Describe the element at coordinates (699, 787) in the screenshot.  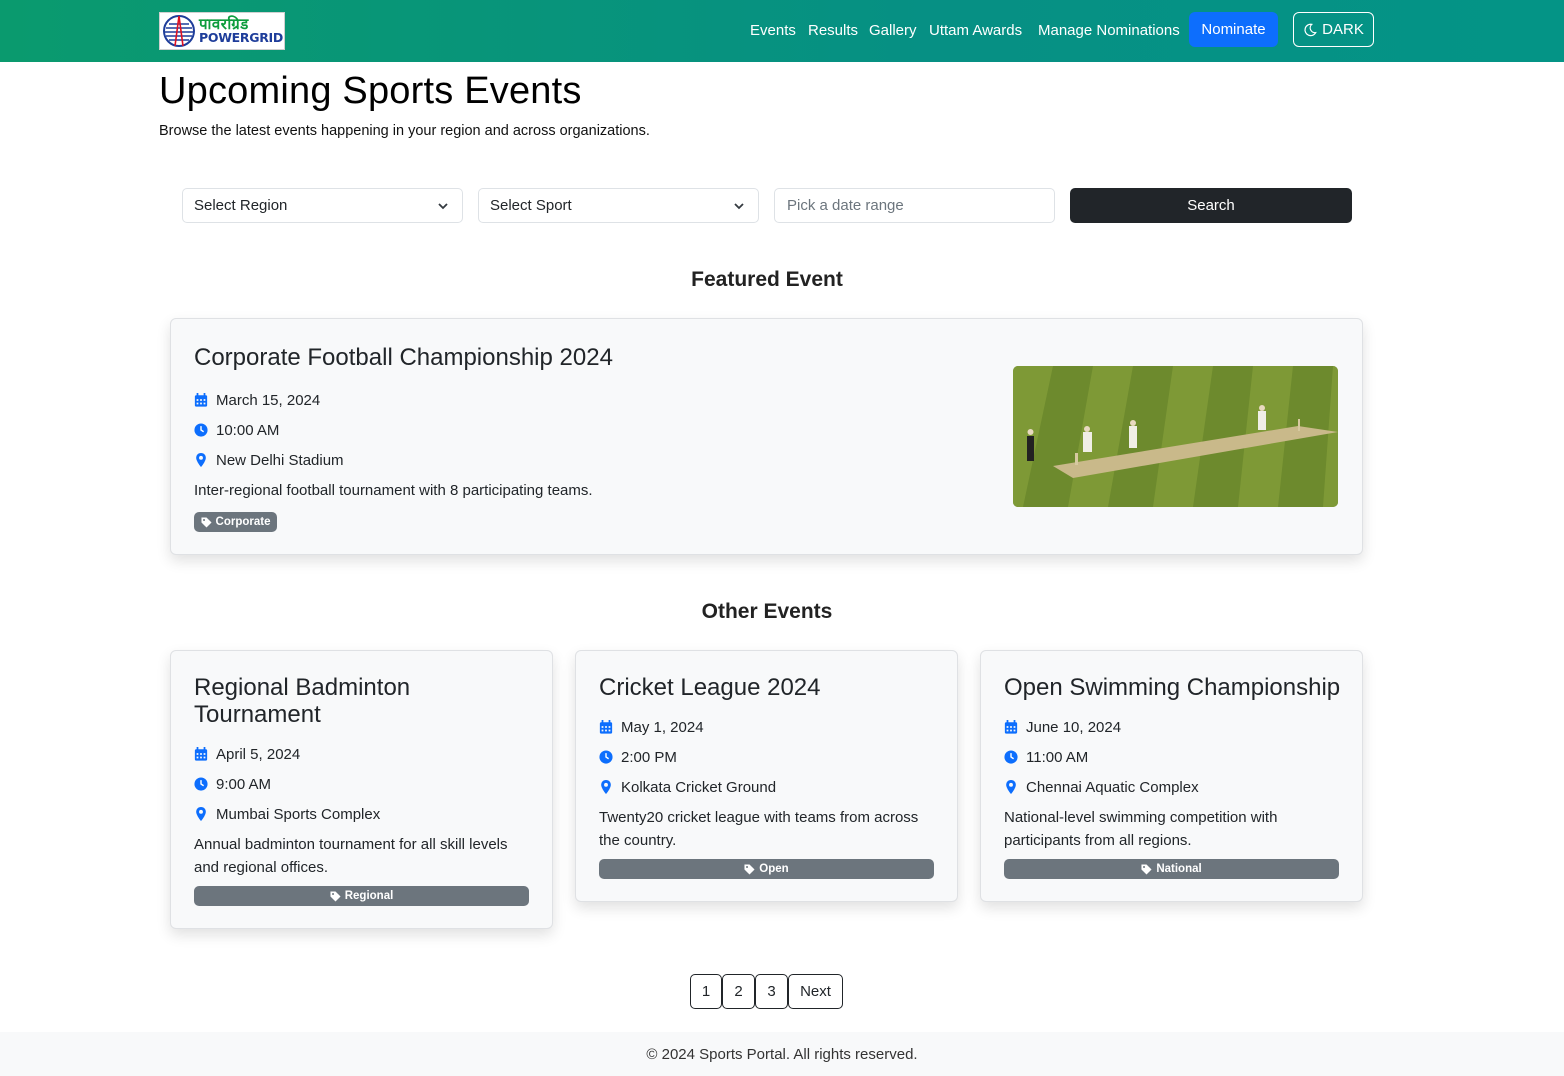
I see `event-location-text: Kolkata Cricket Ground` at that location.